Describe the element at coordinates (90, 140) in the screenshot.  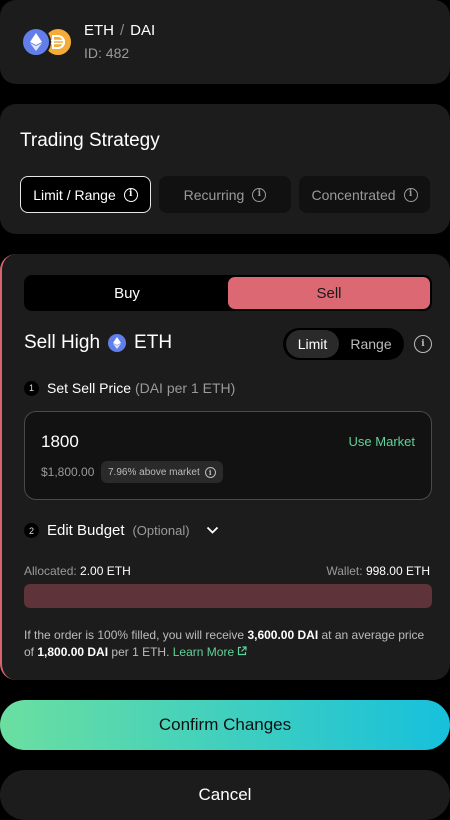
I see `strategy-title: Trading Strategy` at that location.